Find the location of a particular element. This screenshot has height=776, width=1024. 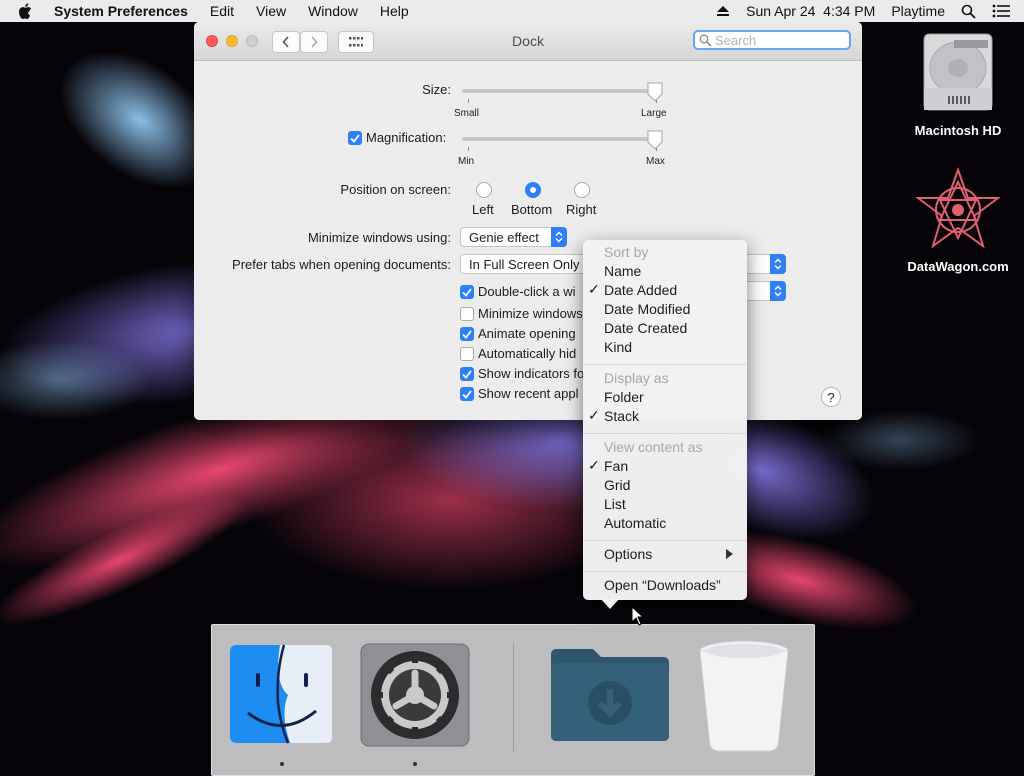

trash-icon is located at coordinates (744, 696).